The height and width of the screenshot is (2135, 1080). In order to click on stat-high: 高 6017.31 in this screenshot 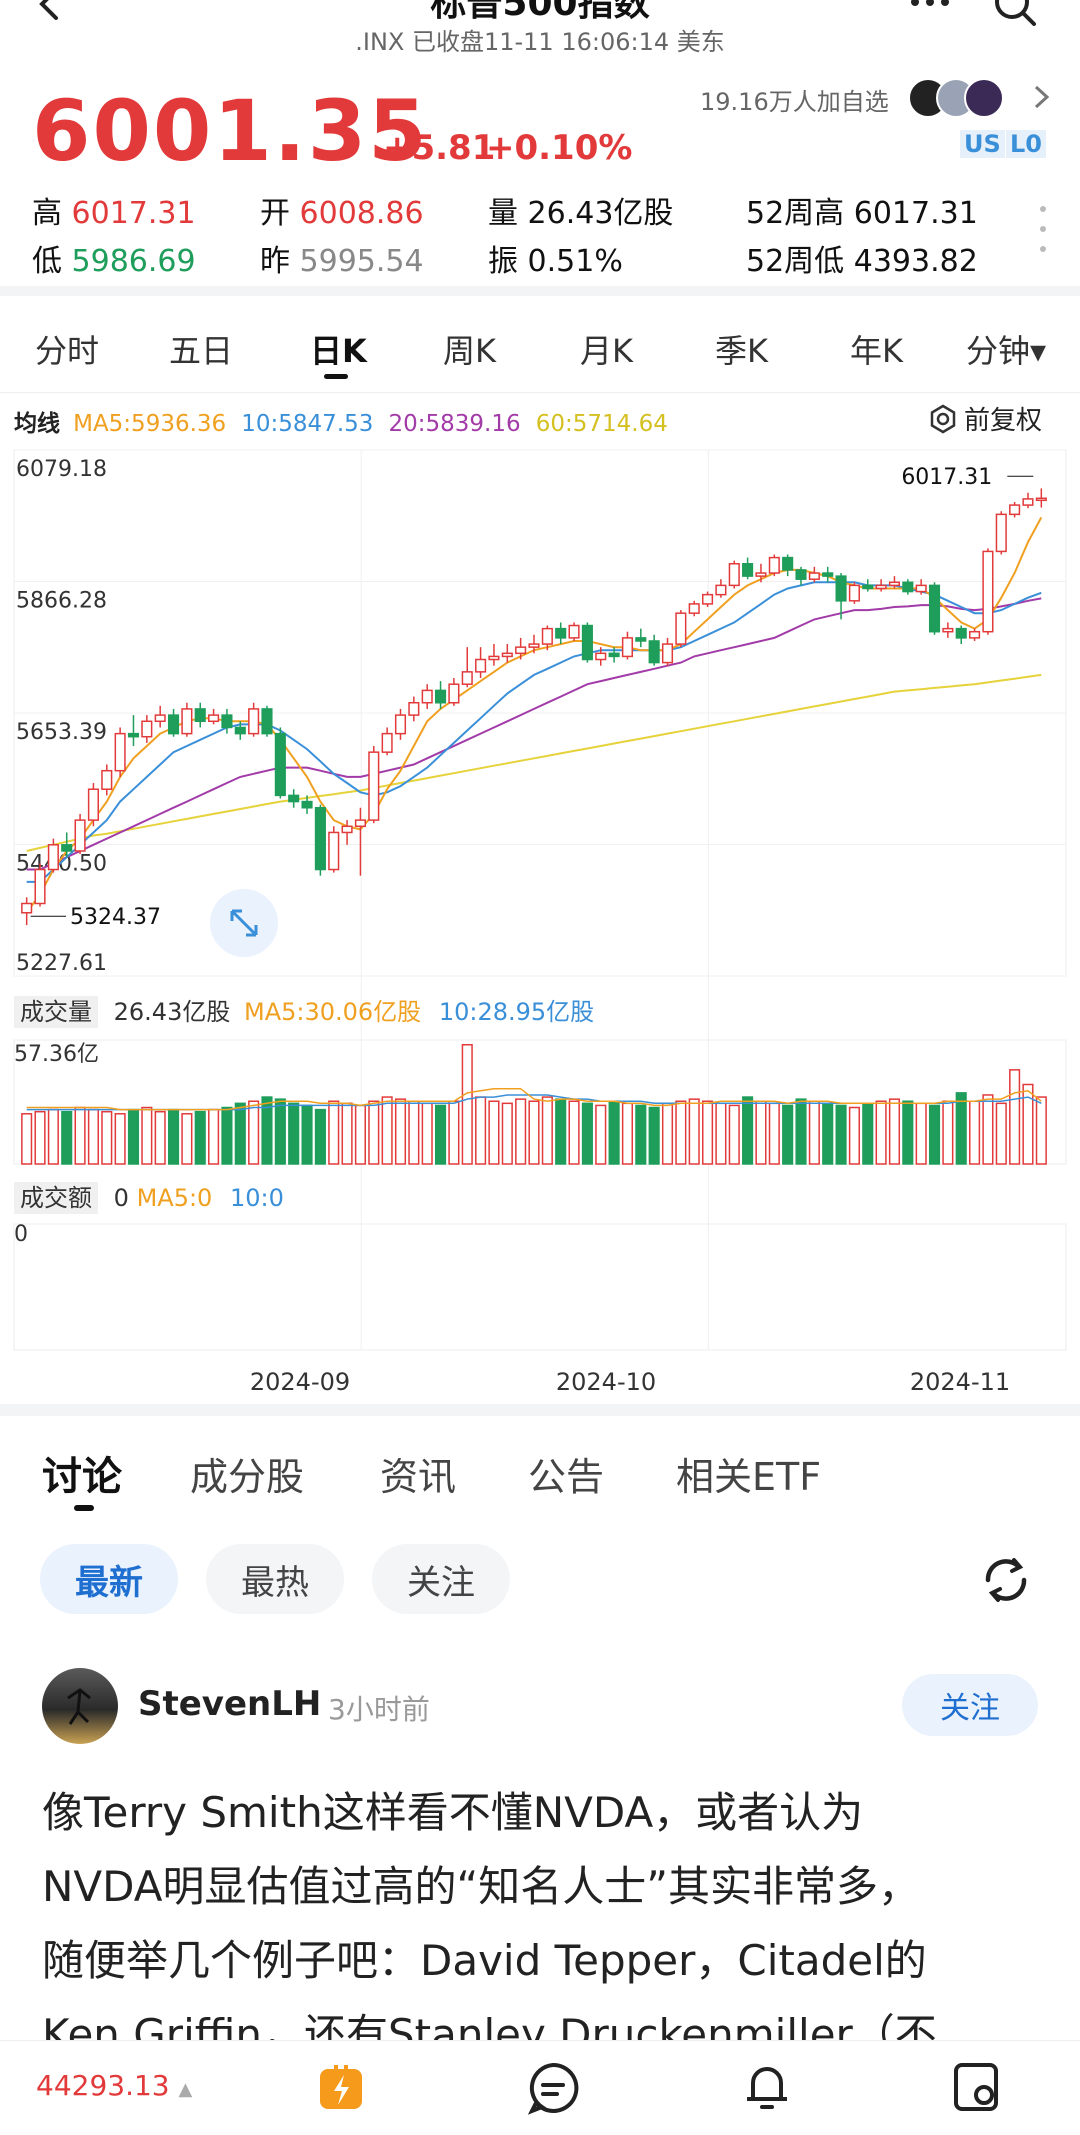, I will do `click(114, 210)`.